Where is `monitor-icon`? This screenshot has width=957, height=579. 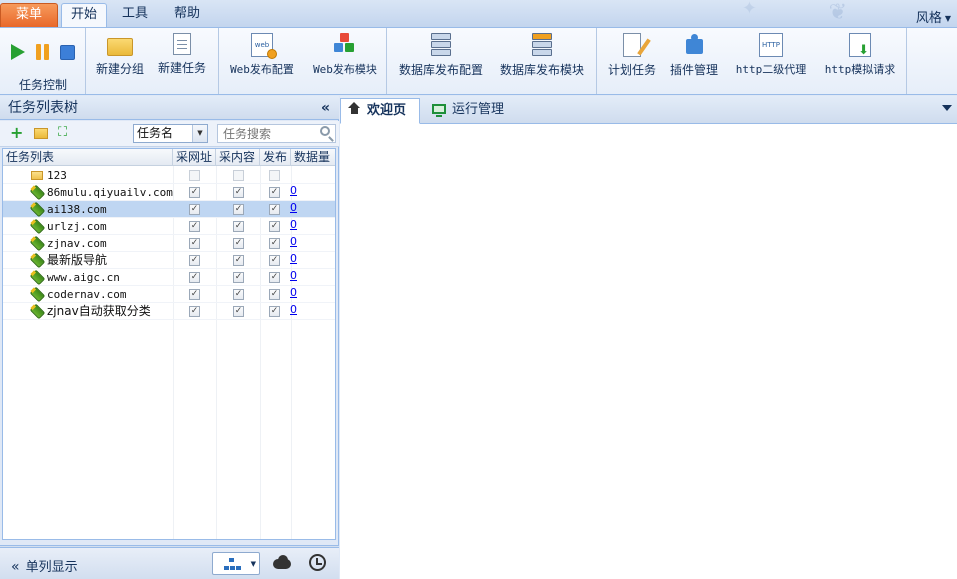 monitor-icon is located at coordinates (439, 110).